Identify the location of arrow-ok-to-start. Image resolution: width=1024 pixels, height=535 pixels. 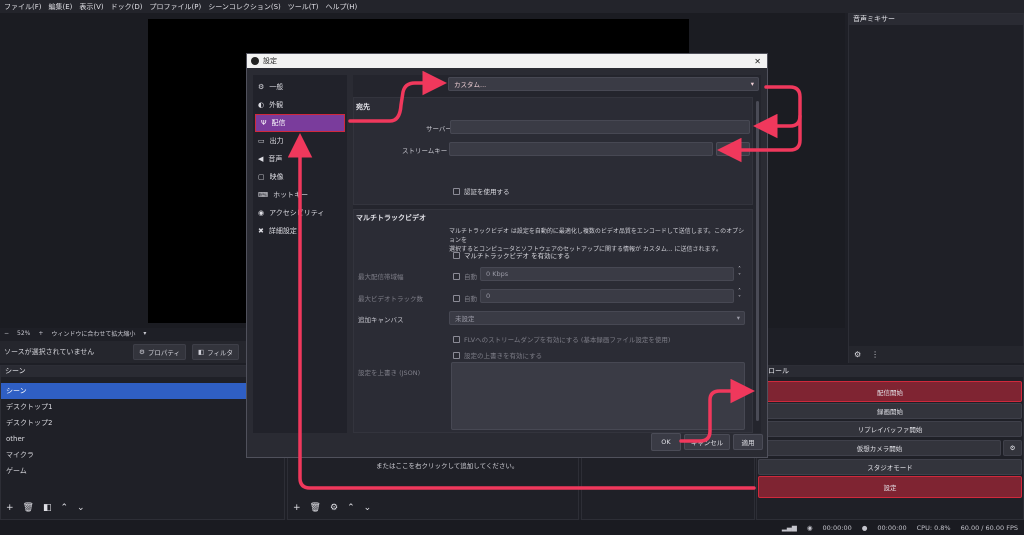
(717, 410).